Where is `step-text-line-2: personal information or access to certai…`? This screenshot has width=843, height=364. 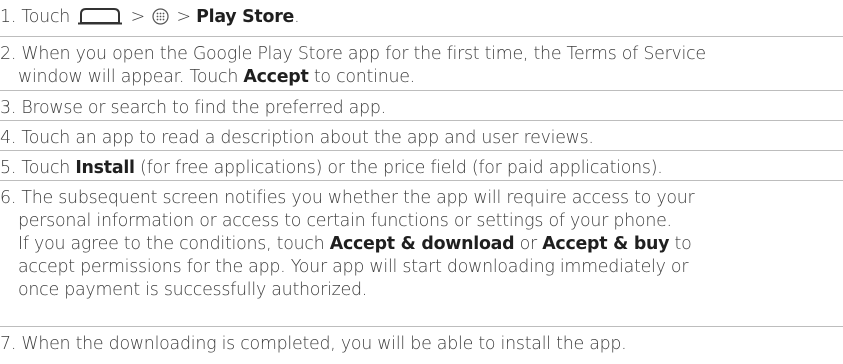
step-text-line-2: personal information or access to certai… is located at coordinates (345, 221).